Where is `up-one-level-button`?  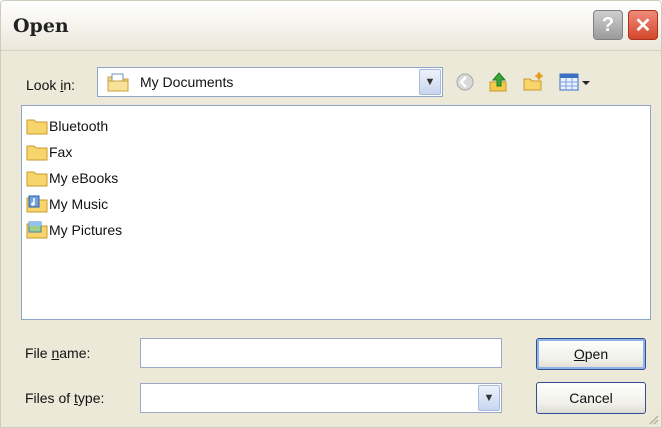 up-one-level-button is located at coordinates (499, 82).